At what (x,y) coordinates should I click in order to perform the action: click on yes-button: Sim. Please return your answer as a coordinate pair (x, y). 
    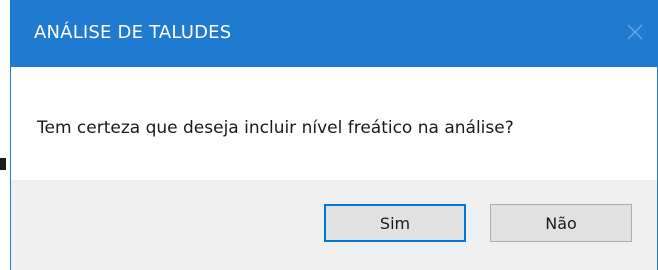
    Looking at the image, I should click on (395, 223).